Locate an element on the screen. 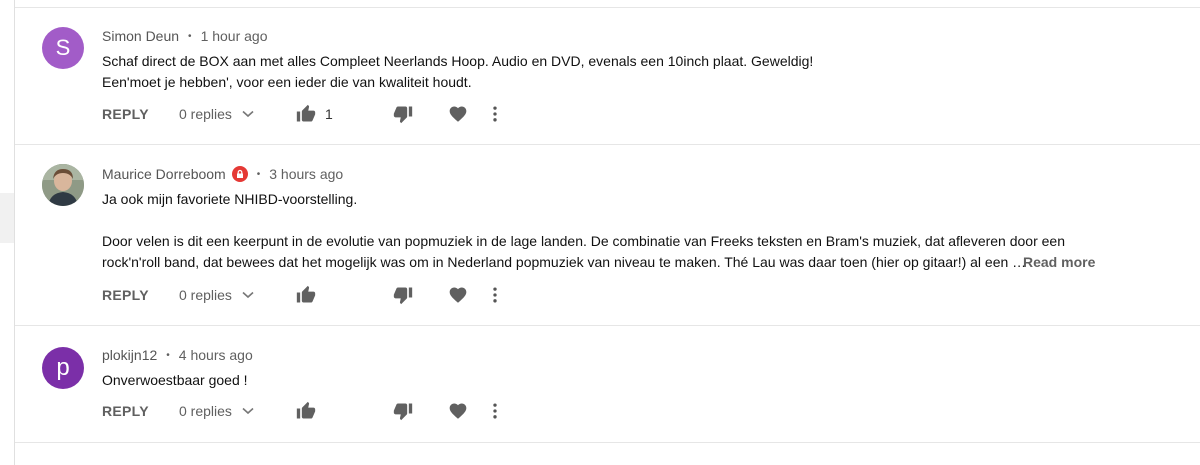  comment-line: Onverwoestbaar goed ! is located at coordinates (175, 380).